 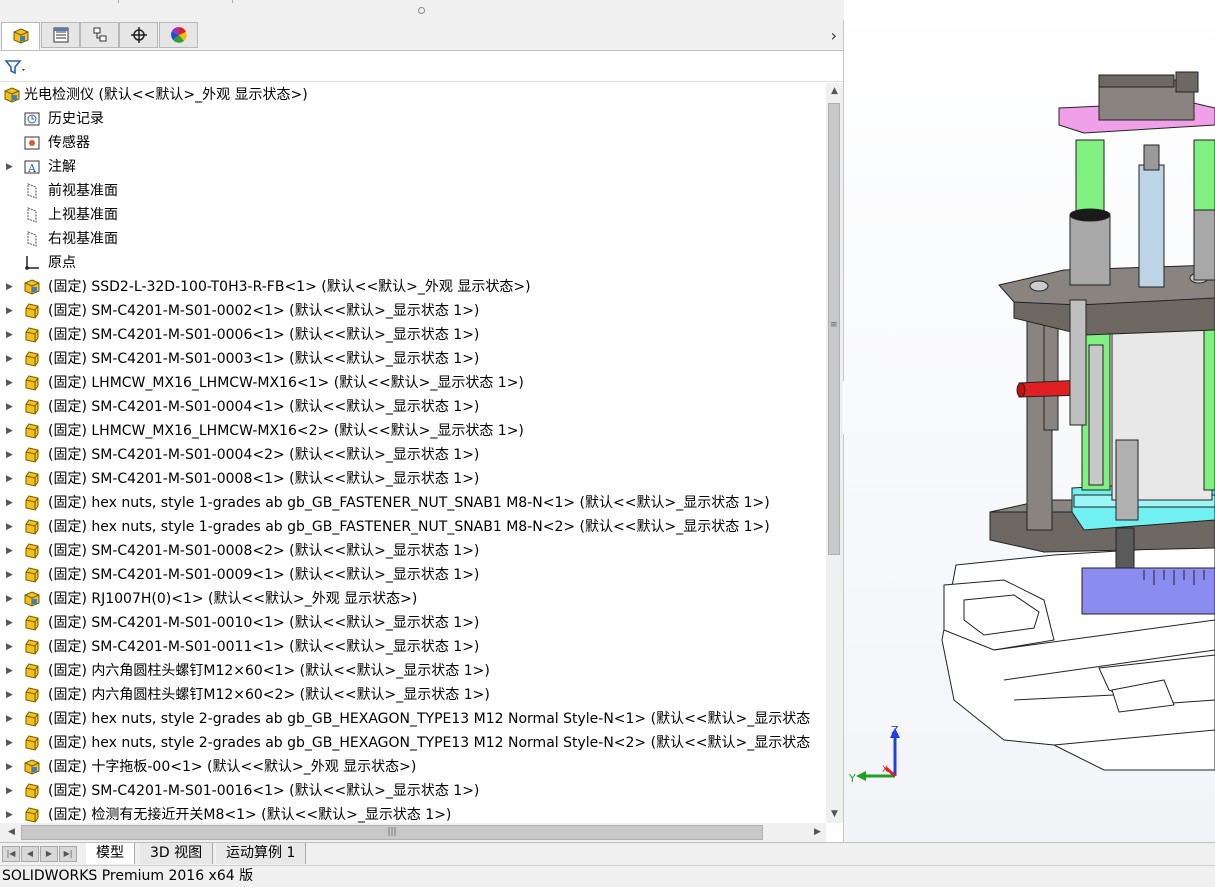 What do you see at coordinates (895, 730) in the screenshot?
I see `axis-z-label: Z` at bounding box center [895, 730].